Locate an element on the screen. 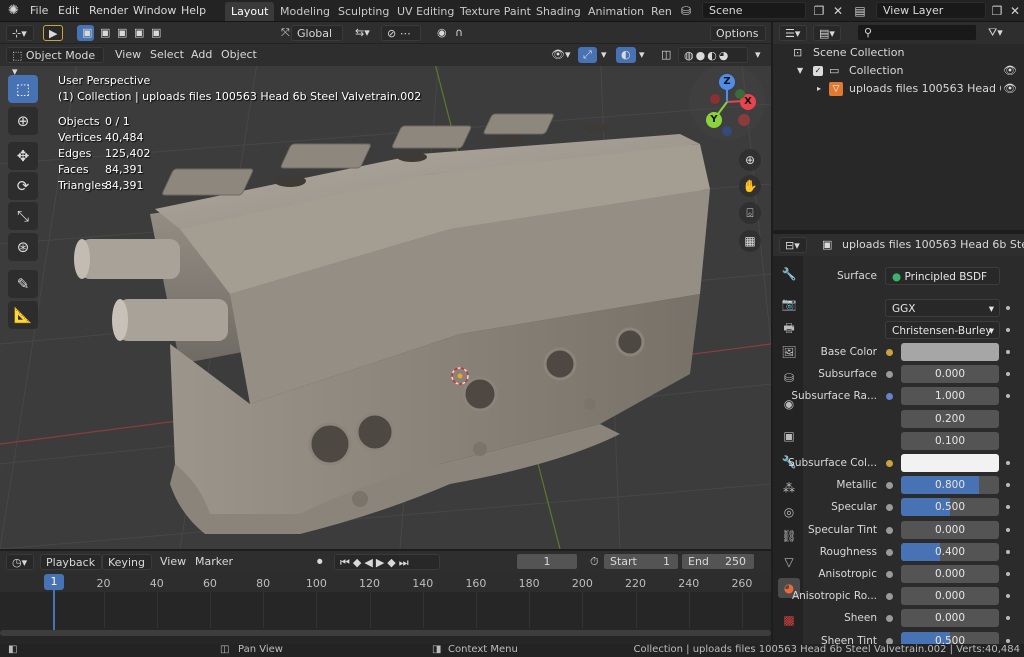 The image size is (1024, 657). playhead-line is located at coordinates (54, 610).